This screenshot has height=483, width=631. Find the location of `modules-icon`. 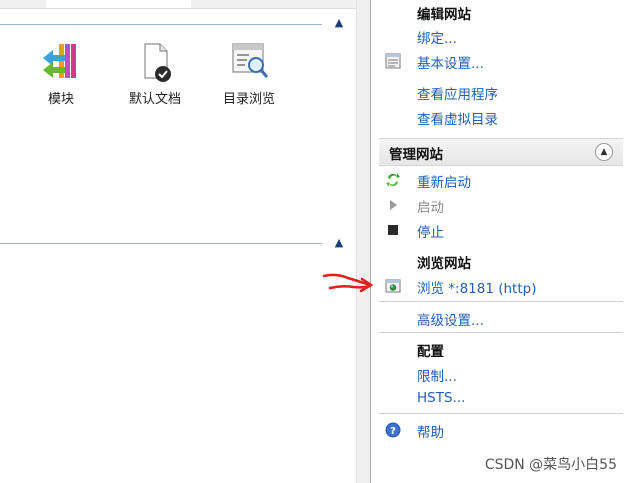

modules-icon is located at coordinates (59, 61).